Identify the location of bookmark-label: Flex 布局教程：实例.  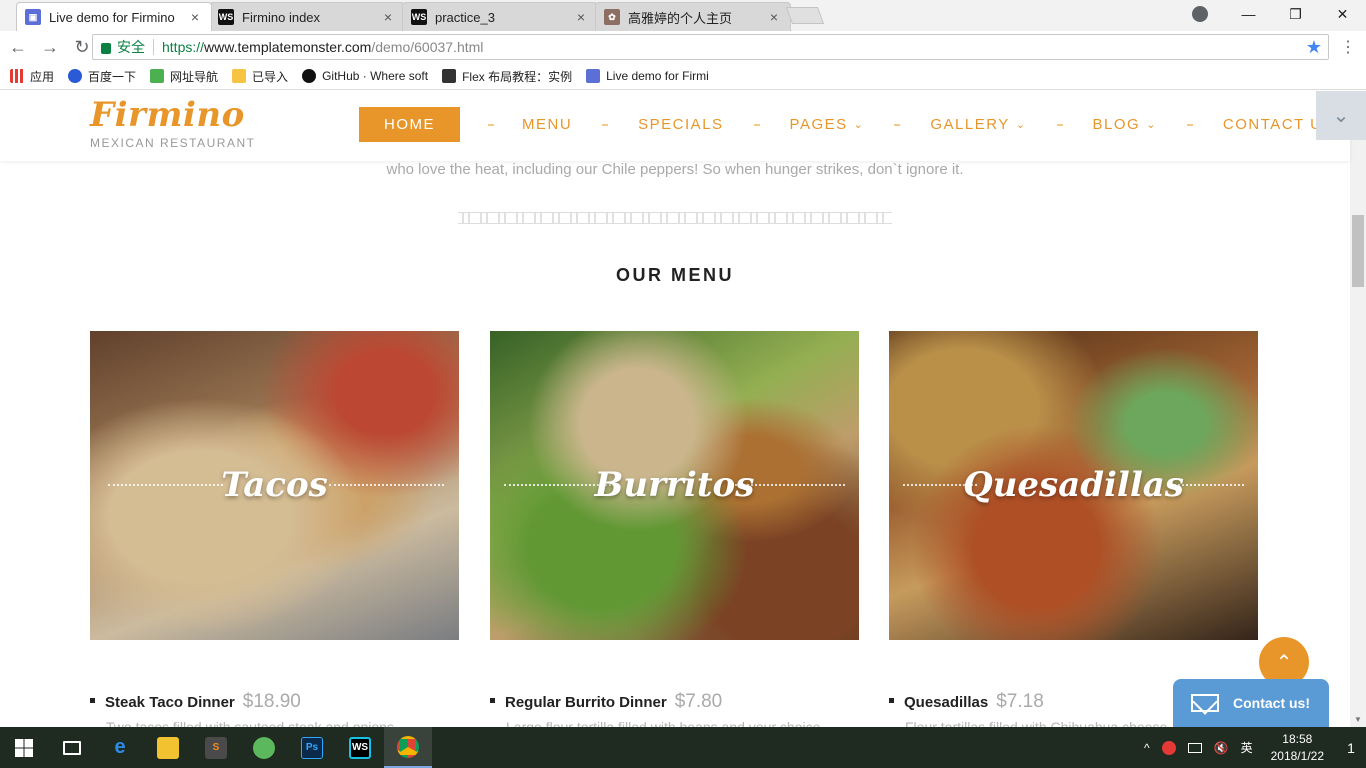
(517, 76).